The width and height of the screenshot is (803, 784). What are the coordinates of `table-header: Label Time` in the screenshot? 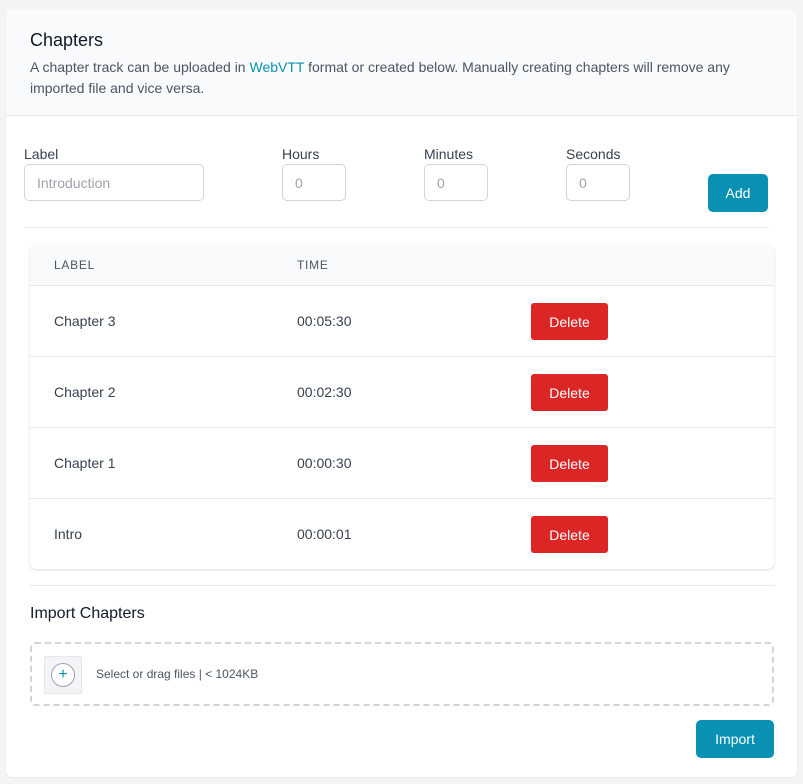 It's located at (402, 265).